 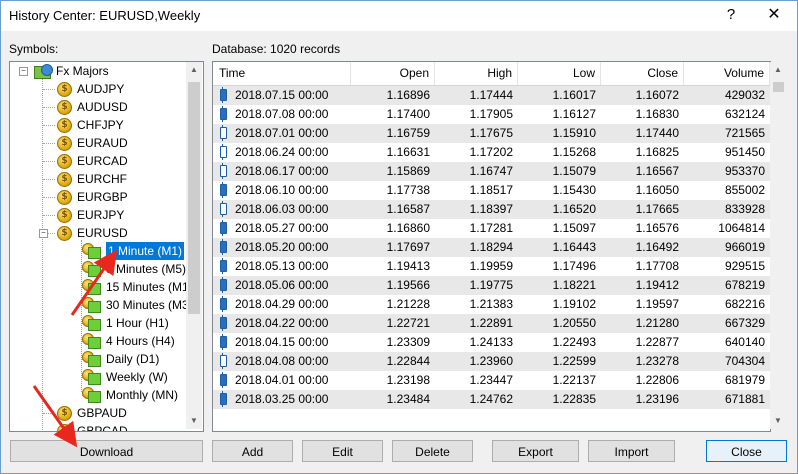 What do you see at coordinates (104, 287) in the screenshot?
I see `tree-node-timeframe: 15 Minutes (M15)` at bounding box center [104, 287].